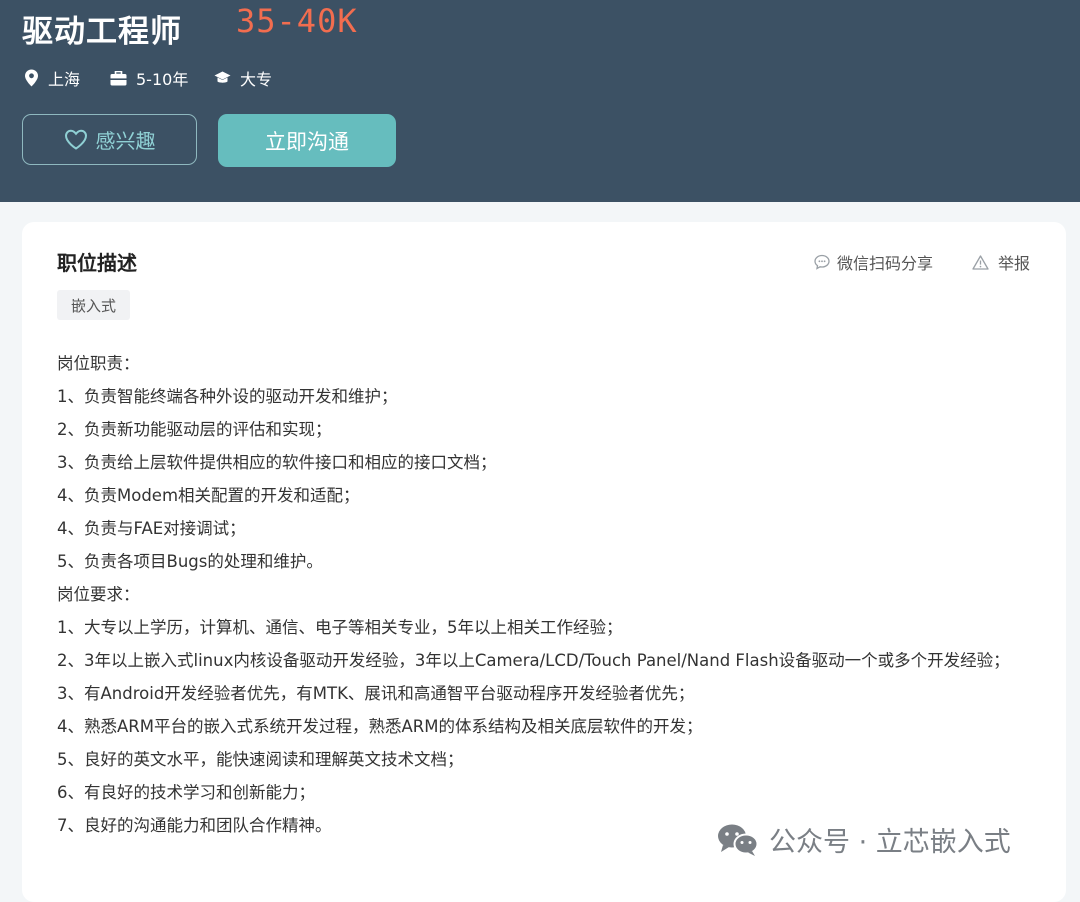 The width and height of the screenshot is (1080, 902). What do you see at coordinates (151, 528) in the screenshot?
I see `description-line: 4、负责与FAE对接调试；` at bounding box center [151, 528].